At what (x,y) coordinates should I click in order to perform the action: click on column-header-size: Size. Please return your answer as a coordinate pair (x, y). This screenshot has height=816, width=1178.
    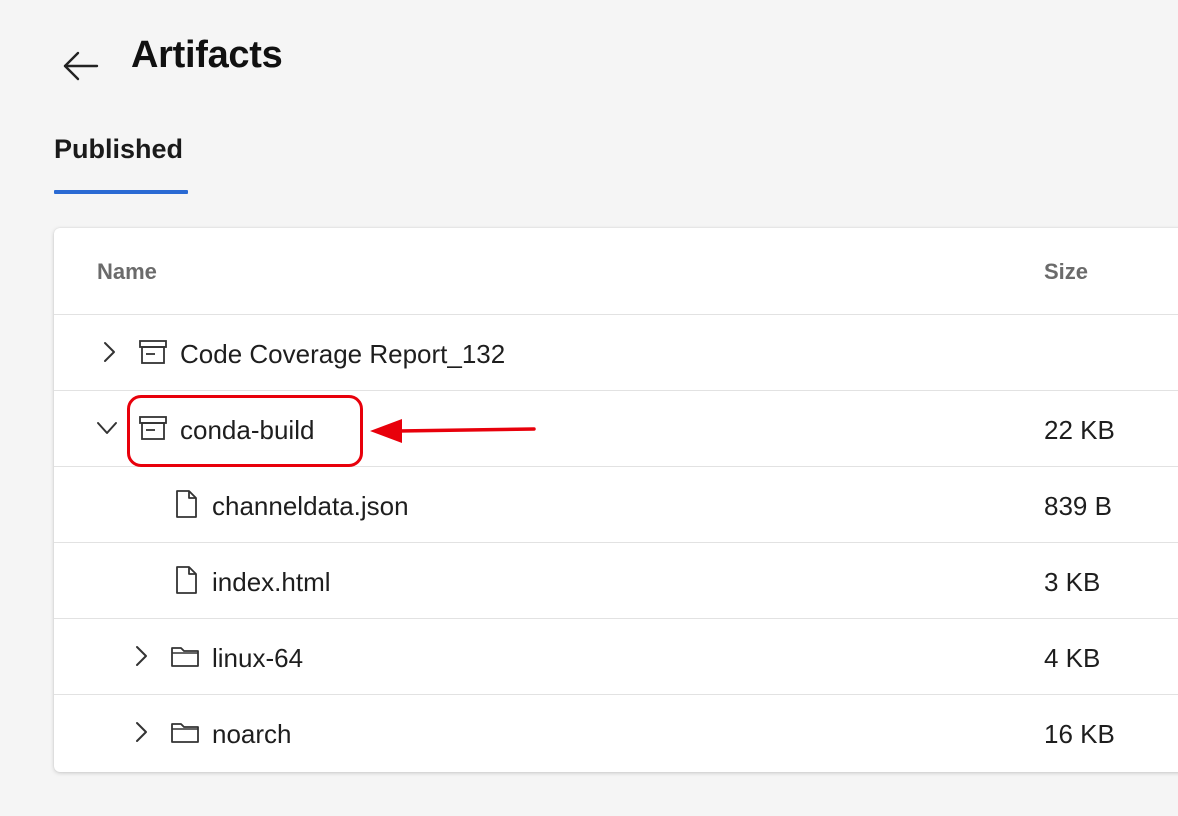
    Looking at the image, I should click on (1066, 272).